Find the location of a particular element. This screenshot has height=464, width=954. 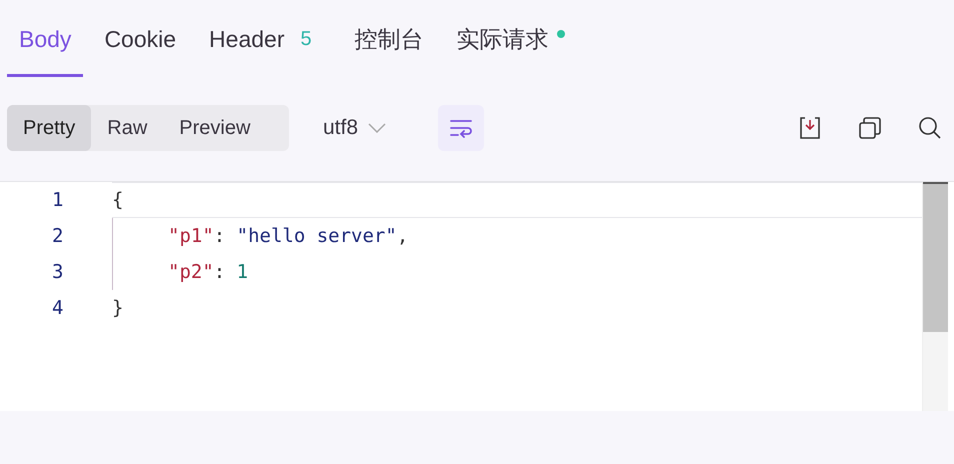

line-number: 4 is located at coordinates (57, 308).